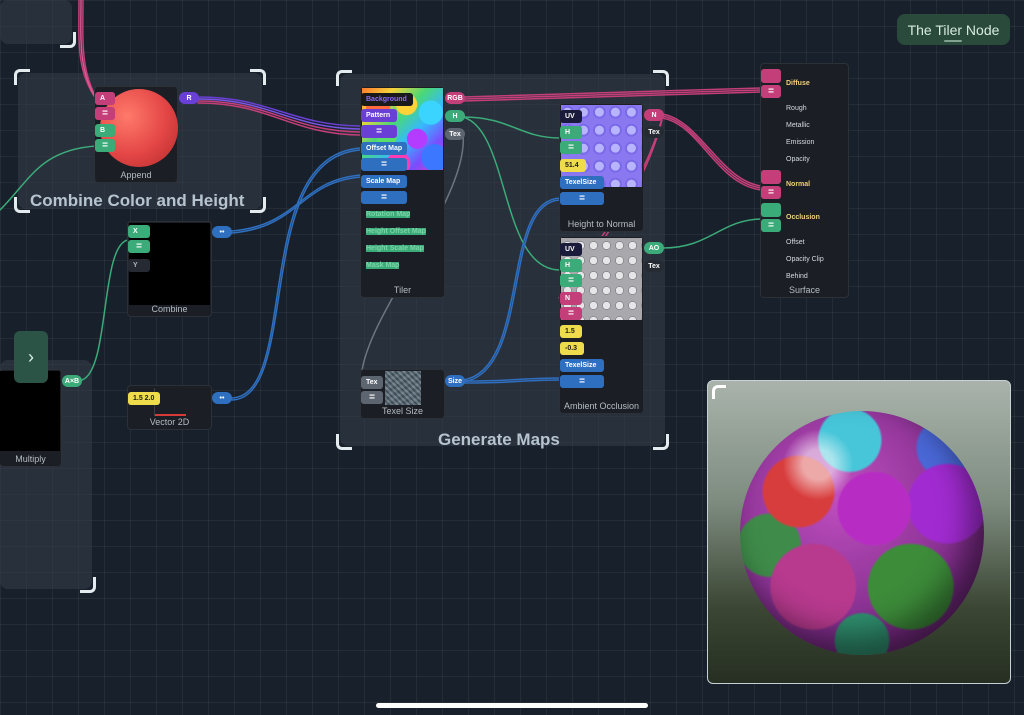 The image size is (1024, 715). Describe the element at coordinates (798, 159) in the screenshot. I see `input-opacity: Opacity` at that location.